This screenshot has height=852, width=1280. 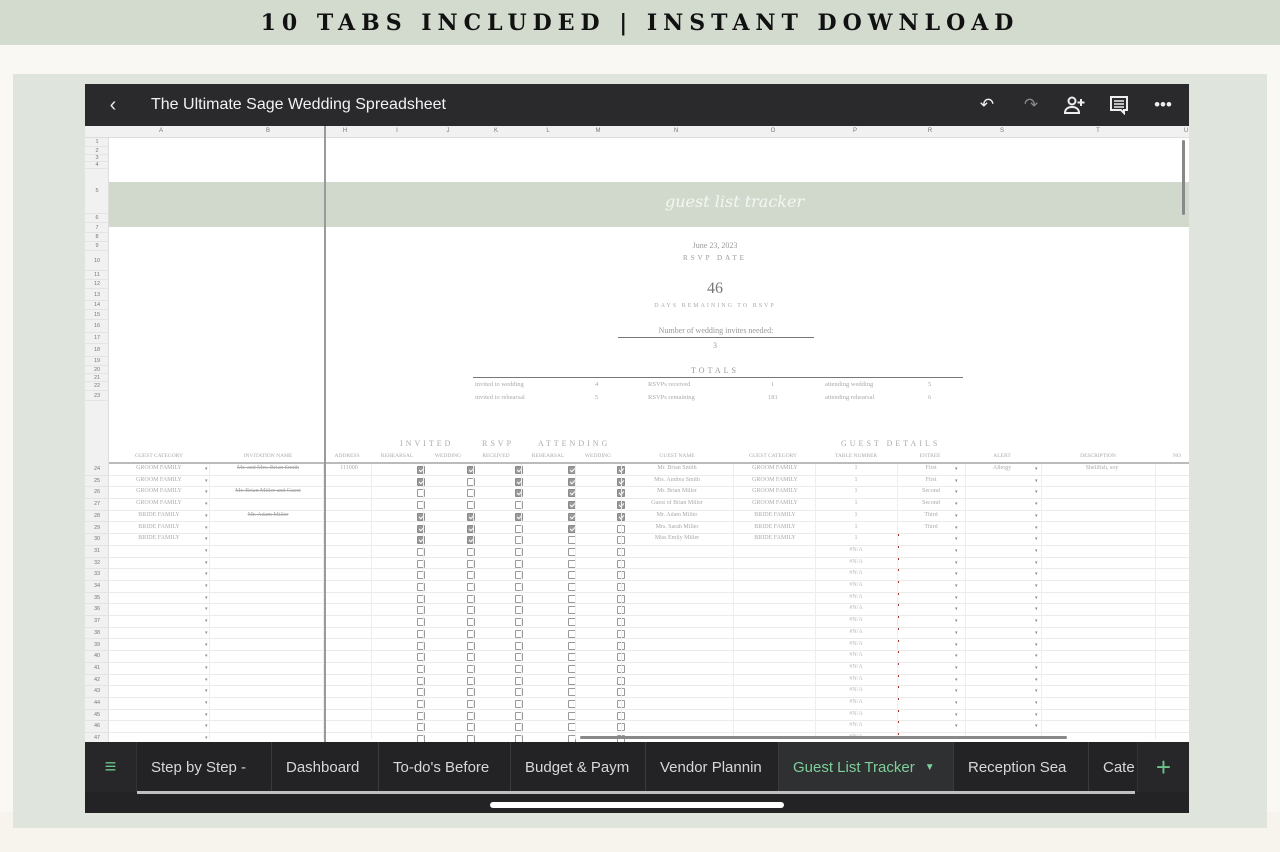 I want to click on row-number: 41, so click(x=97, y=669).